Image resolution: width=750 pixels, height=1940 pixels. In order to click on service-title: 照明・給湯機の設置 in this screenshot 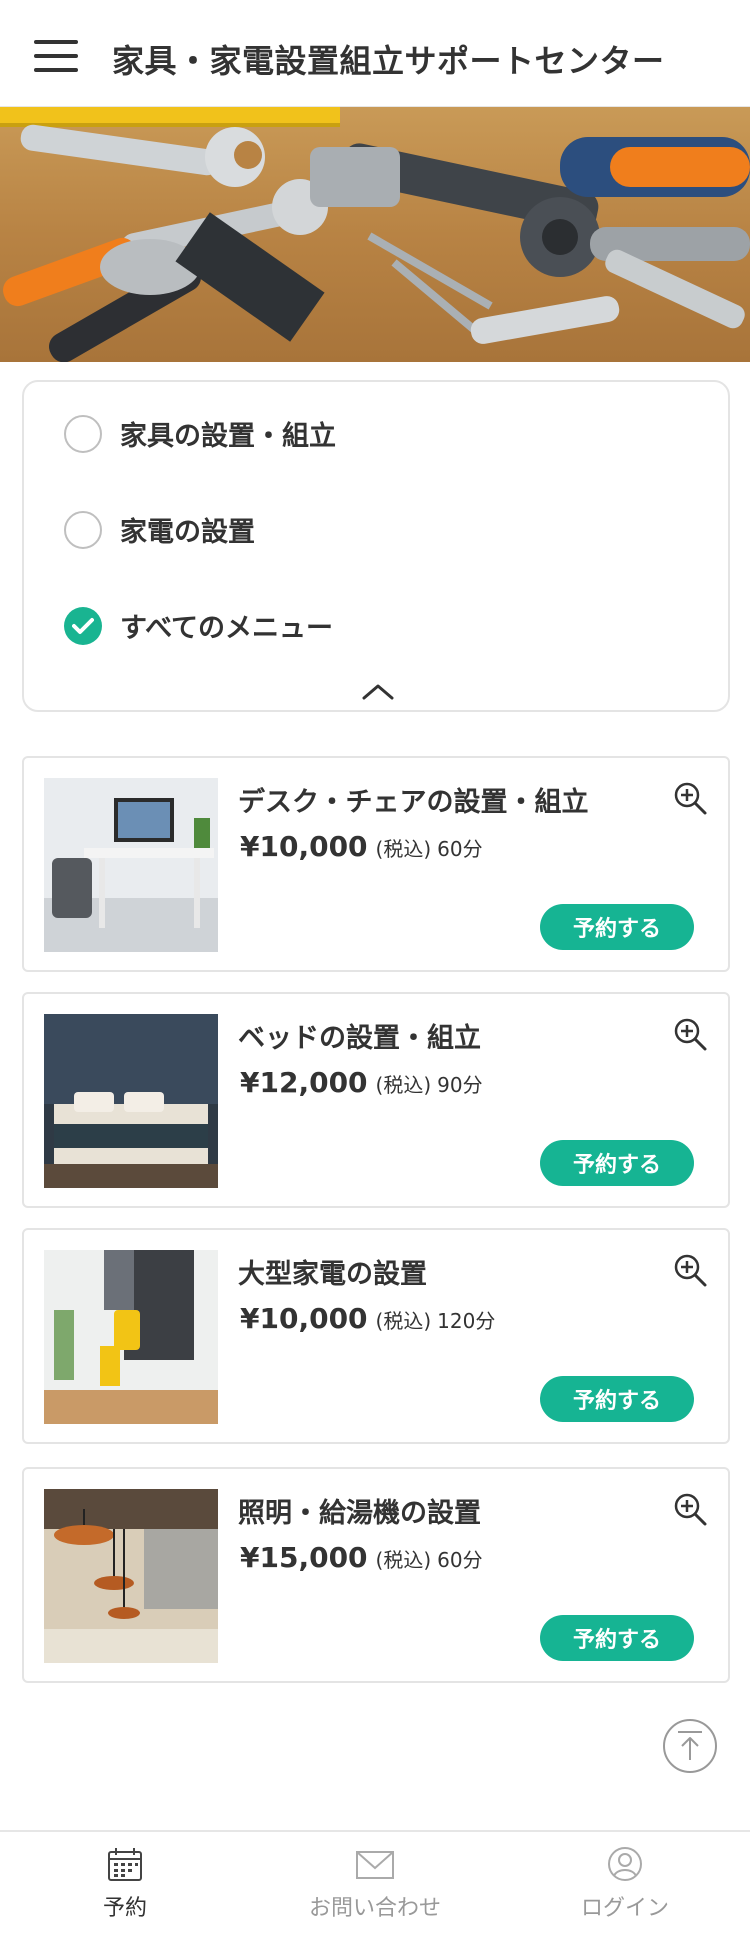, I will do `click(359, 1513)`.